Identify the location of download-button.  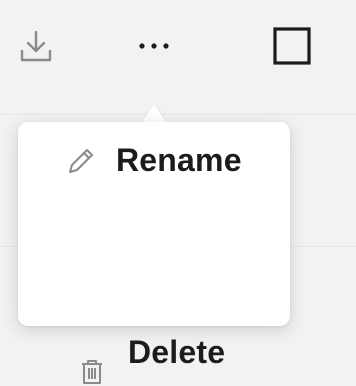
(36, 46).